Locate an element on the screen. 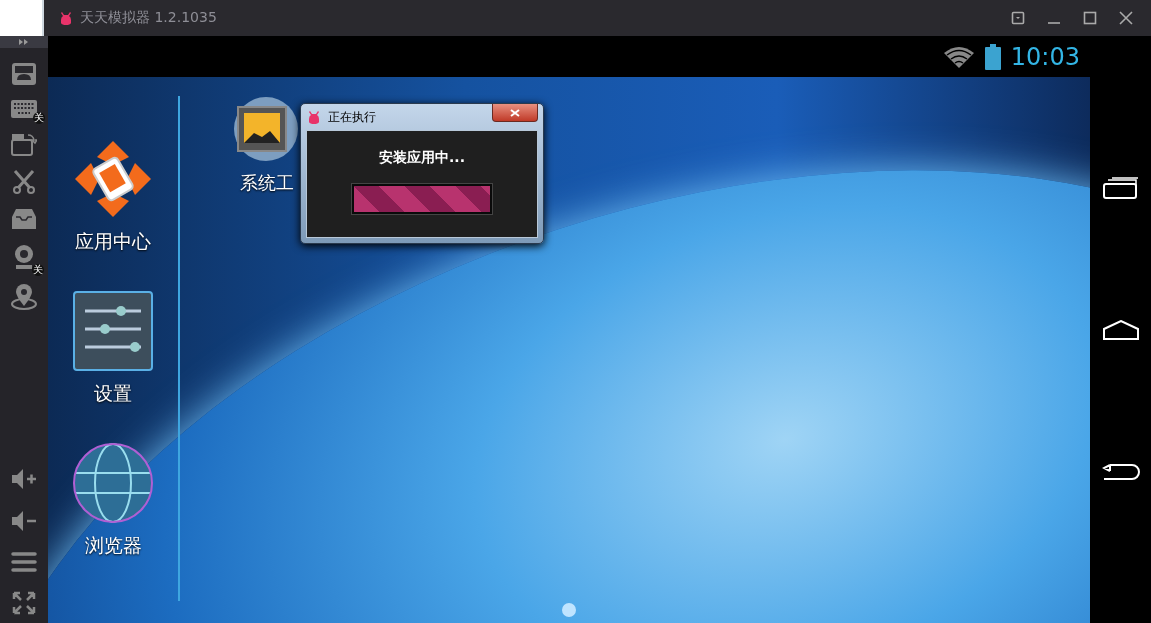 The height and width of the screenshot is (623, 1151). maximize-icon is located at coordinates (1090, 18).